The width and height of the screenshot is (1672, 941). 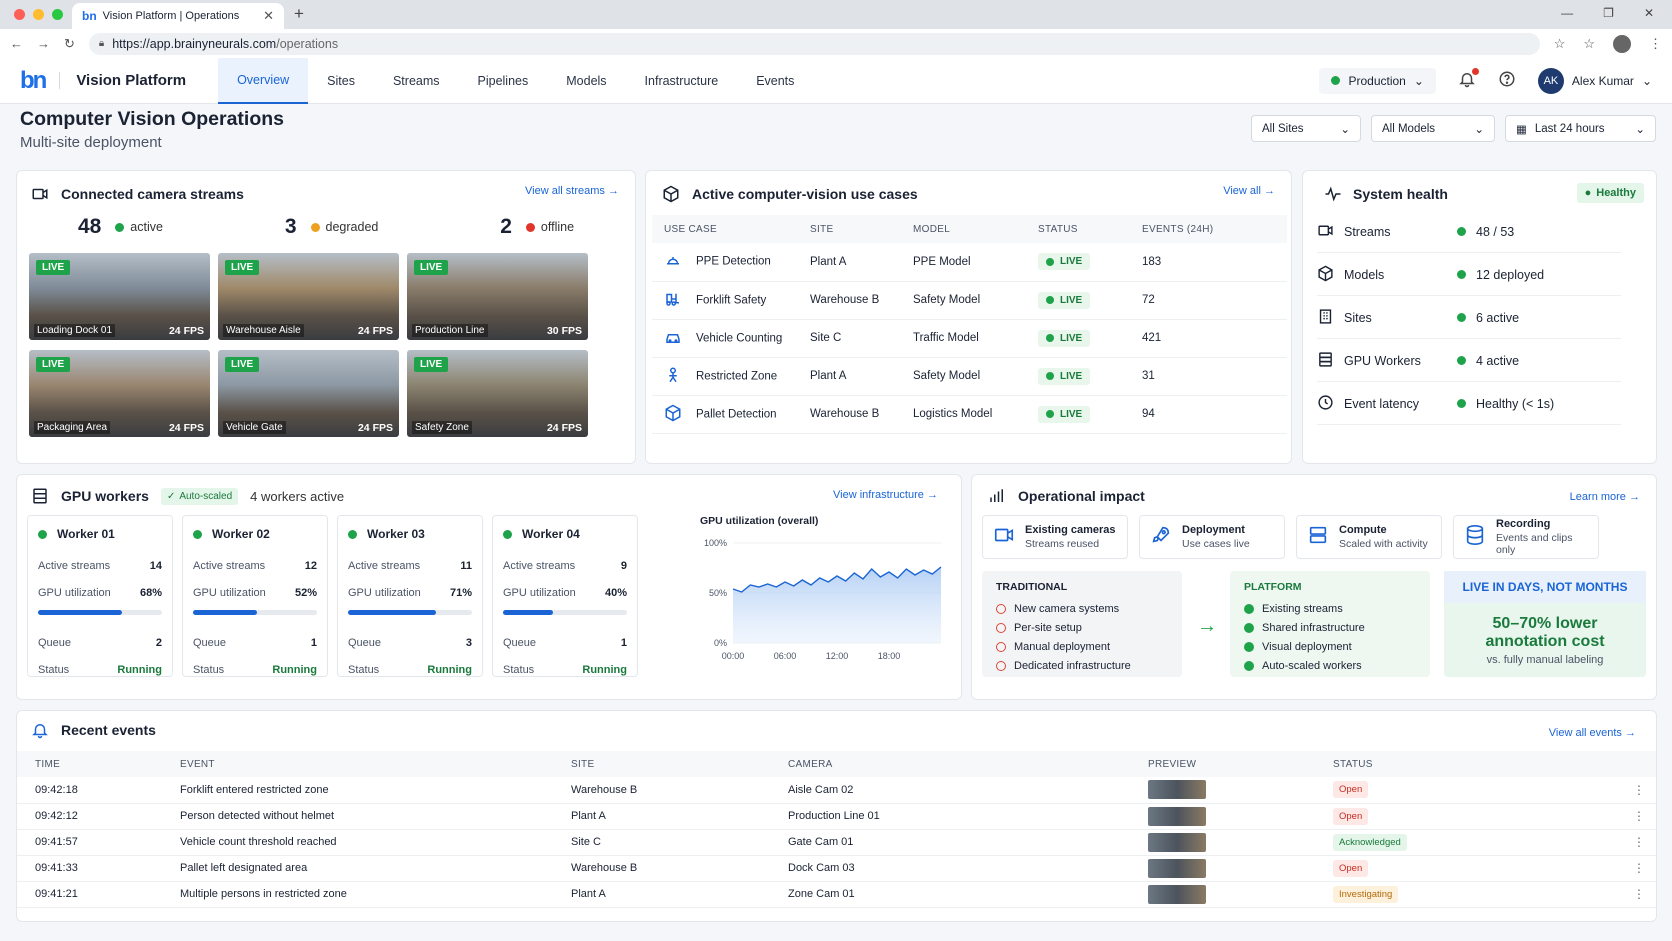 I want to click on x-tick-label: 06:00, so click(x=785, y=656).